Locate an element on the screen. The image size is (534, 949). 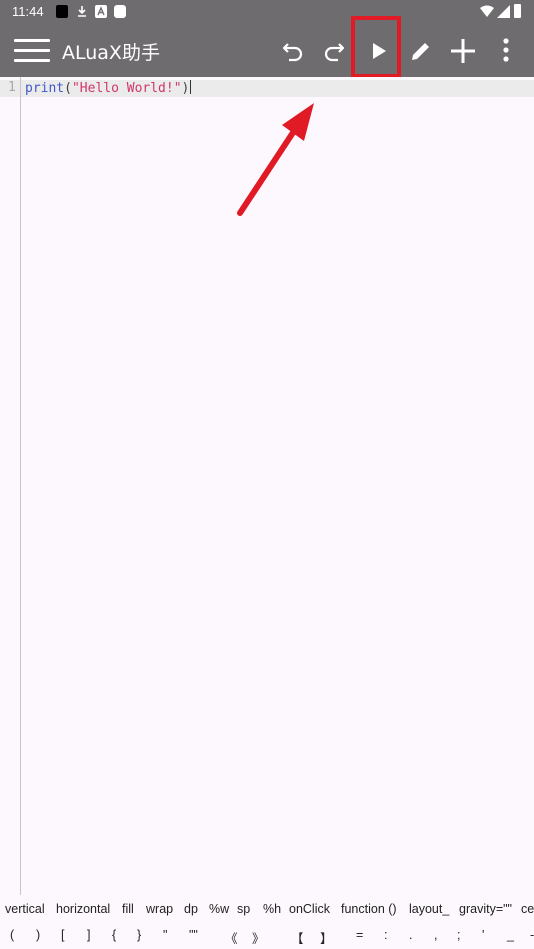
shortcut-key-2: fill is located at coordinates (128, 909).